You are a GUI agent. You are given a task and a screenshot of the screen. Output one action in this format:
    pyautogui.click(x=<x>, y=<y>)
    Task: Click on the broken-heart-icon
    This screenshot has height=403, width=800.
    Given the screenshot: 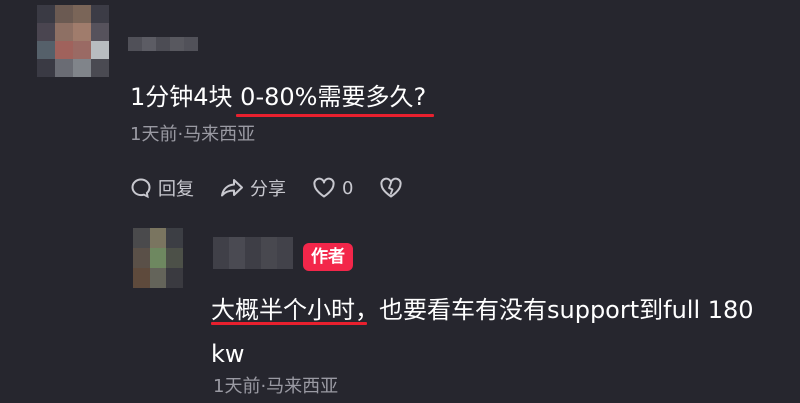 What is the action you would take?
    pyautogui.click(x=391, y=187)
    